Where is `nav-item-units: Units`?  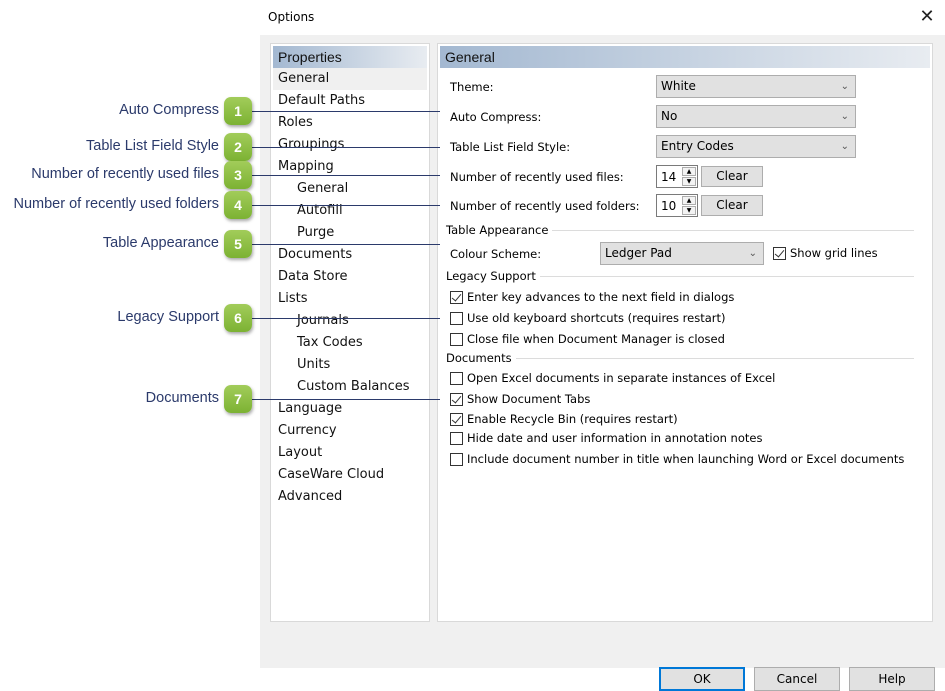
nav-item-units: Units is located at coordinates (350, 365).